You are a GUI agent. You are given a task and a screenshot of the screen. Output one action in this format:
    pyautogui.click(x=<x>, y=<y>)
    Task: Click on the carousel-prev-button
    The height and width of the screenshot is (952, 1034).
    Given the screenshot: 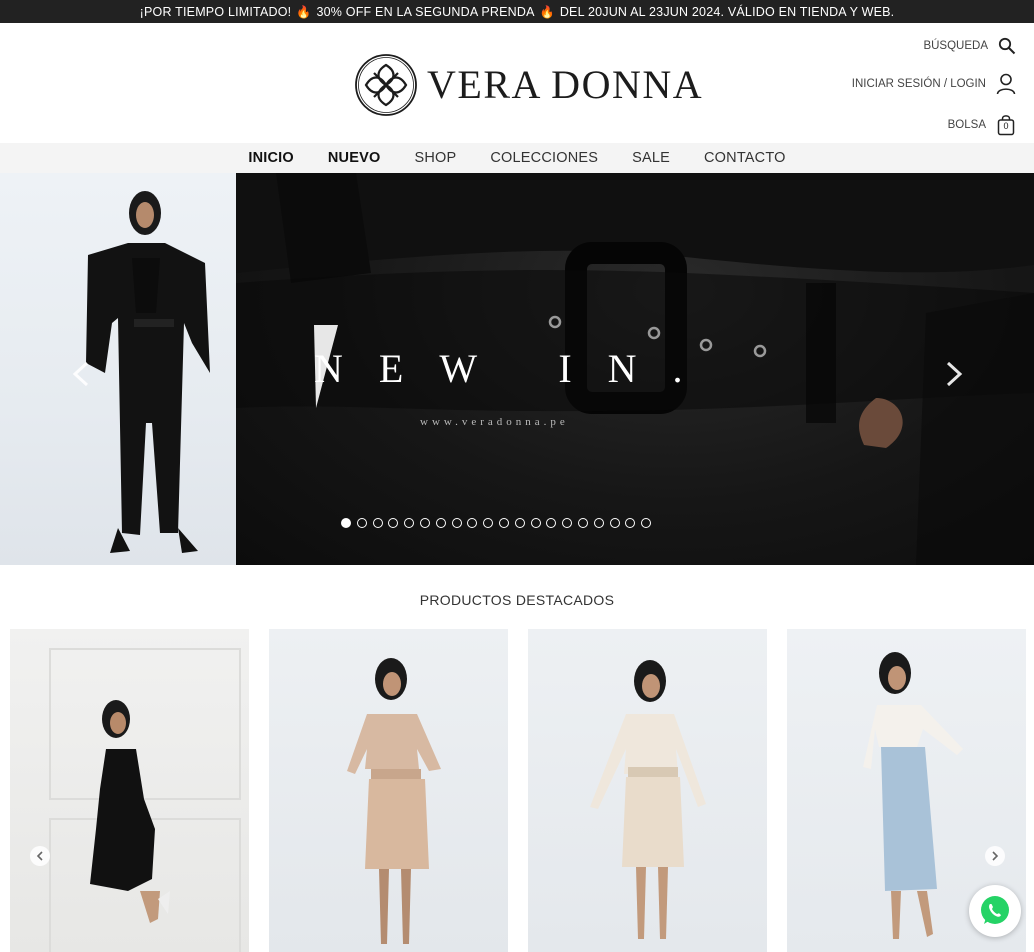 What is the action you would take?
    pyautogui.click(x=40, y=856)
    